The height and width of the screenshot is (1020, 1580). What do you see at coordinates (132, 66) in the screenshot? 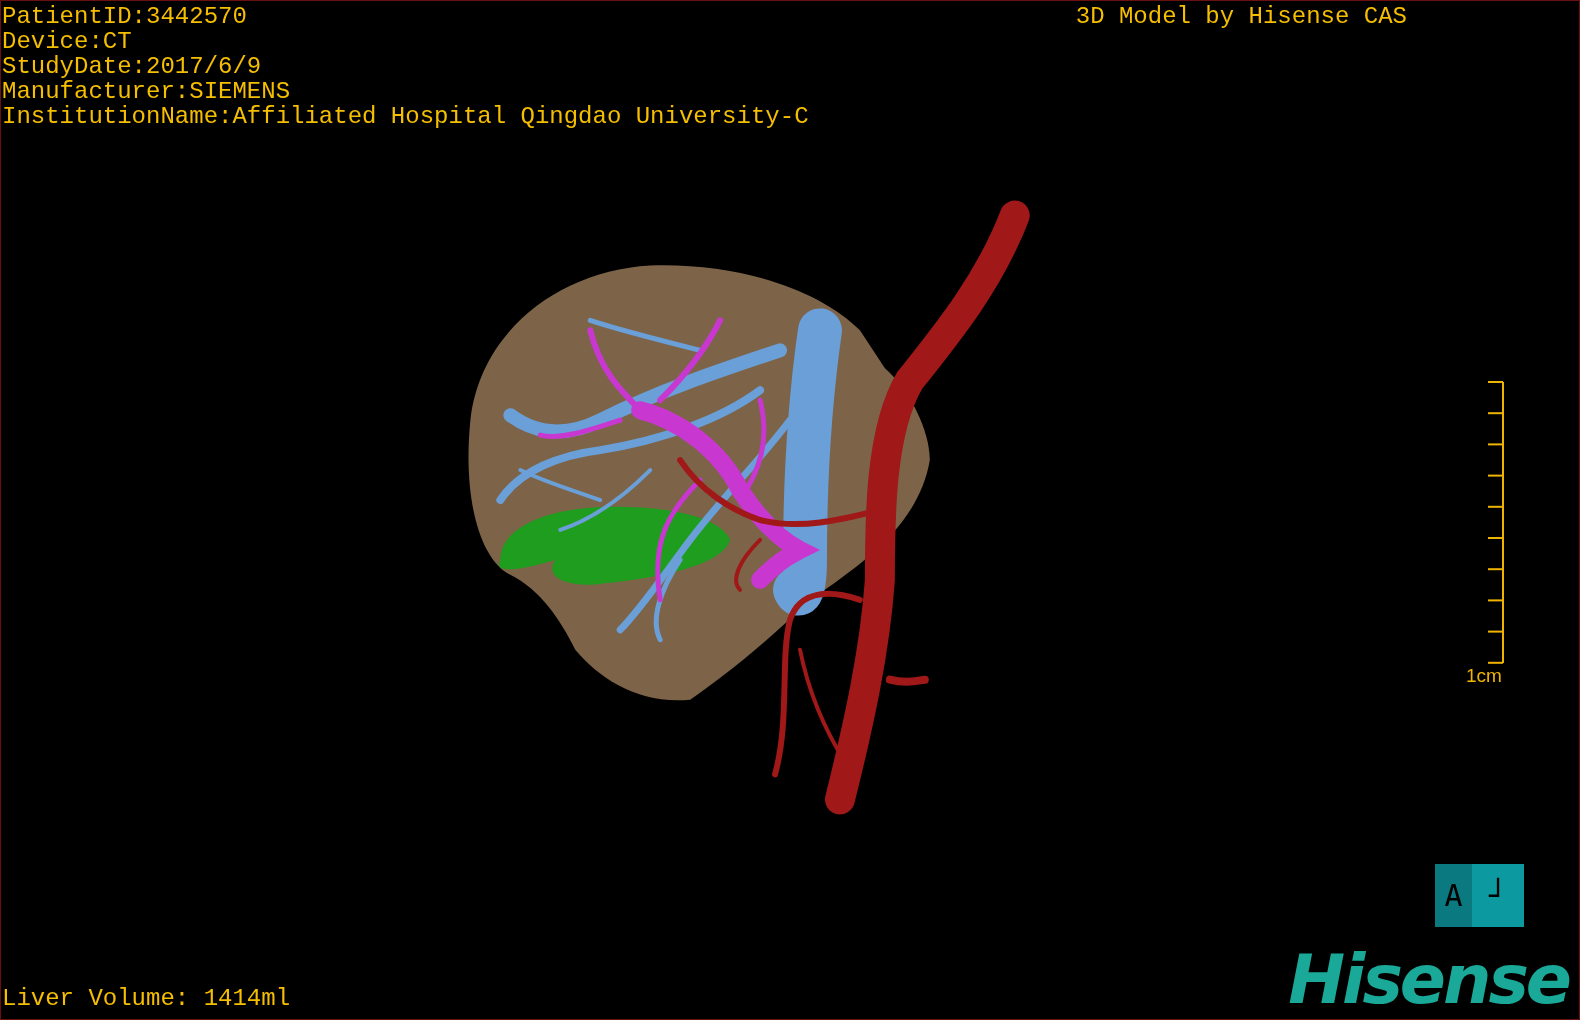
I see `study-info-line: StudyDate:2017/6/9` at bounding box center [132, 66].